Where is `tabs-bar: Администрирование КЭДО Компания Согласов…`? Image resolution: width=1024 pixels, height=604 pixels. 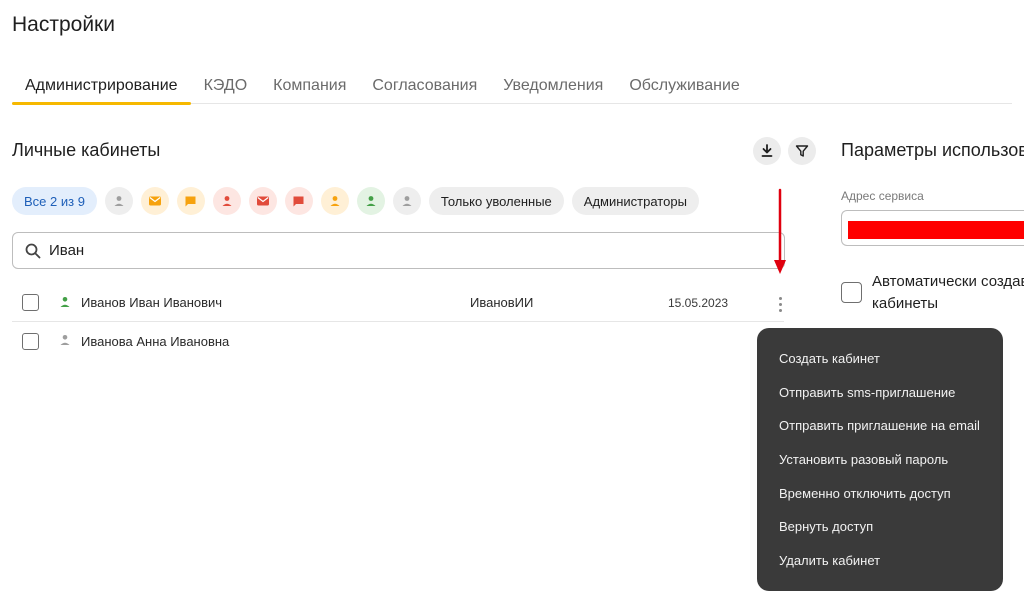 tabs-bar: Администрирование КЭДО Компания Согласов… is located at coordinates (512, 88).